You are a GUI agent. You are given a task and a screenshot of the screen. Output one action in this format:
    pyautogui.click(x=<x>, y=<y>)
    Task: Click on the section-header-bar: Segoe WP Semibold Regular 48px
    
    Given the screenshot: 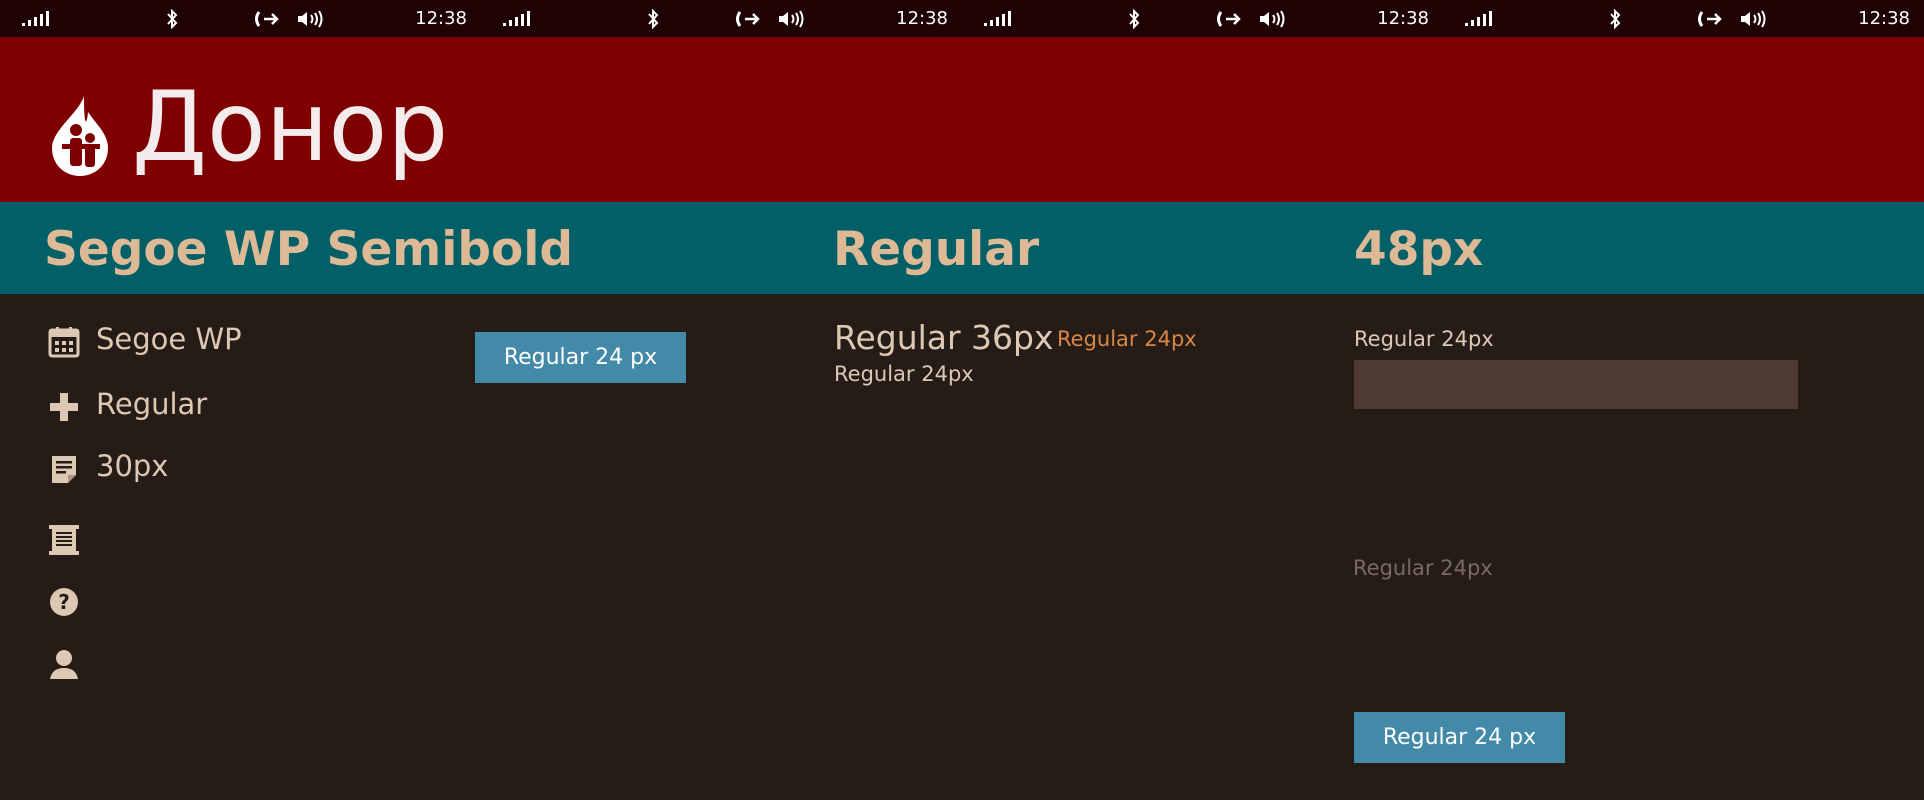 What is the action you would take?
    pyautogui.click(x=962, y=248)
    